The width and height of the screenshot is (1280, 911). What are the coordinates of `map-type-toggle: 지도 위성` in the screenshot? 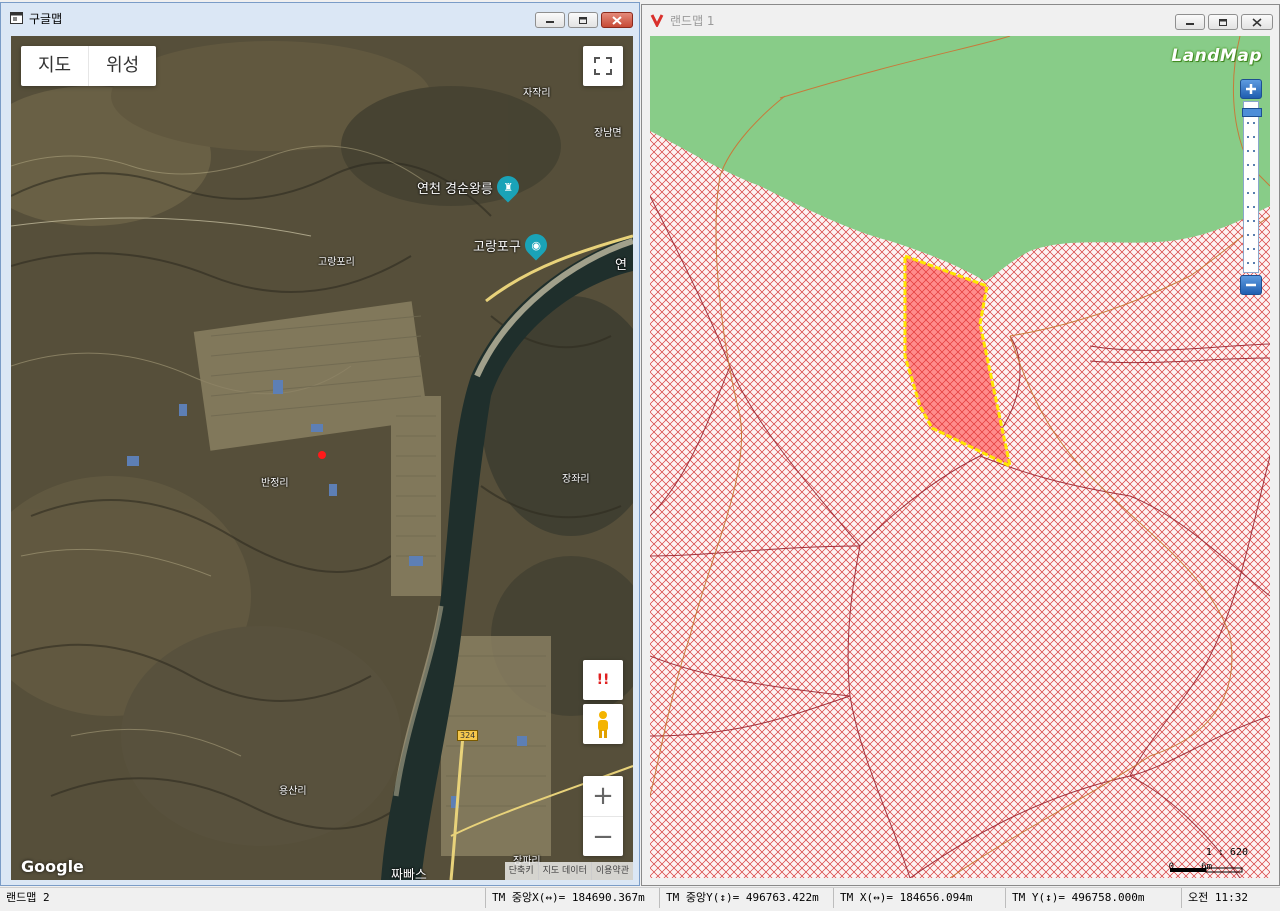 It's located at (89, 66).